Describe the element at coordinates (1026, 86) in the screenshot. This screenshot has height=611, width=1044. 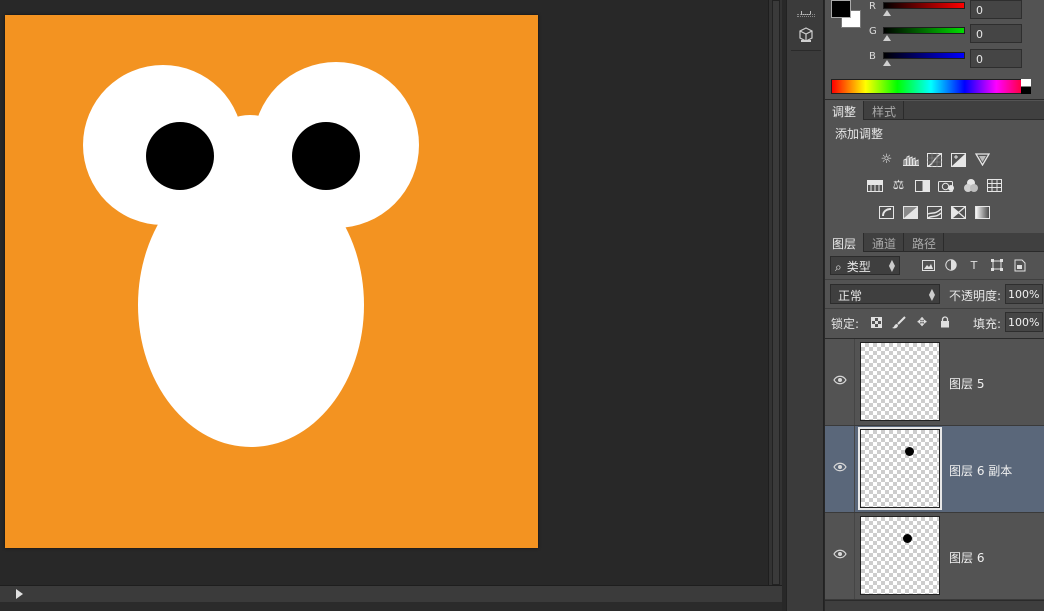
I see `black-white-ramp` at that location.